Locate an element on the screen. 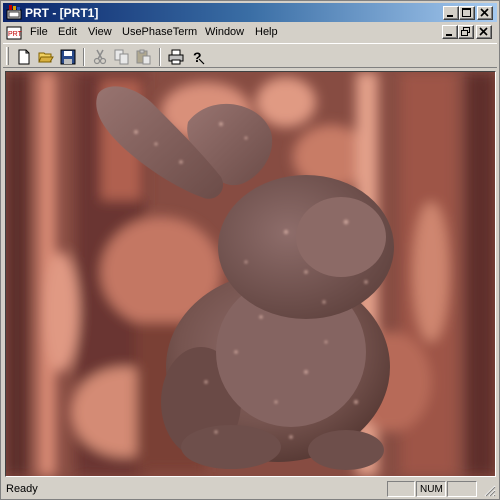 This screenshot has width=500, height=500. save-disk-icon is located at coordinates (68, 57).